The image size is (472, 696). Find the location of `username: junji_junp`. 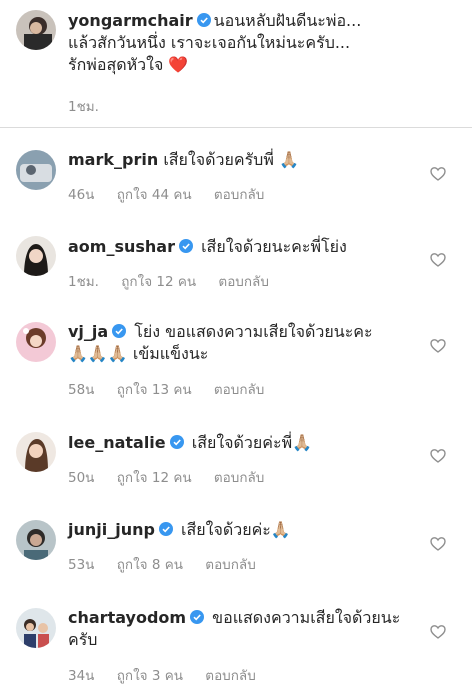

username: junji_junp is located at coordinates (111, 529).